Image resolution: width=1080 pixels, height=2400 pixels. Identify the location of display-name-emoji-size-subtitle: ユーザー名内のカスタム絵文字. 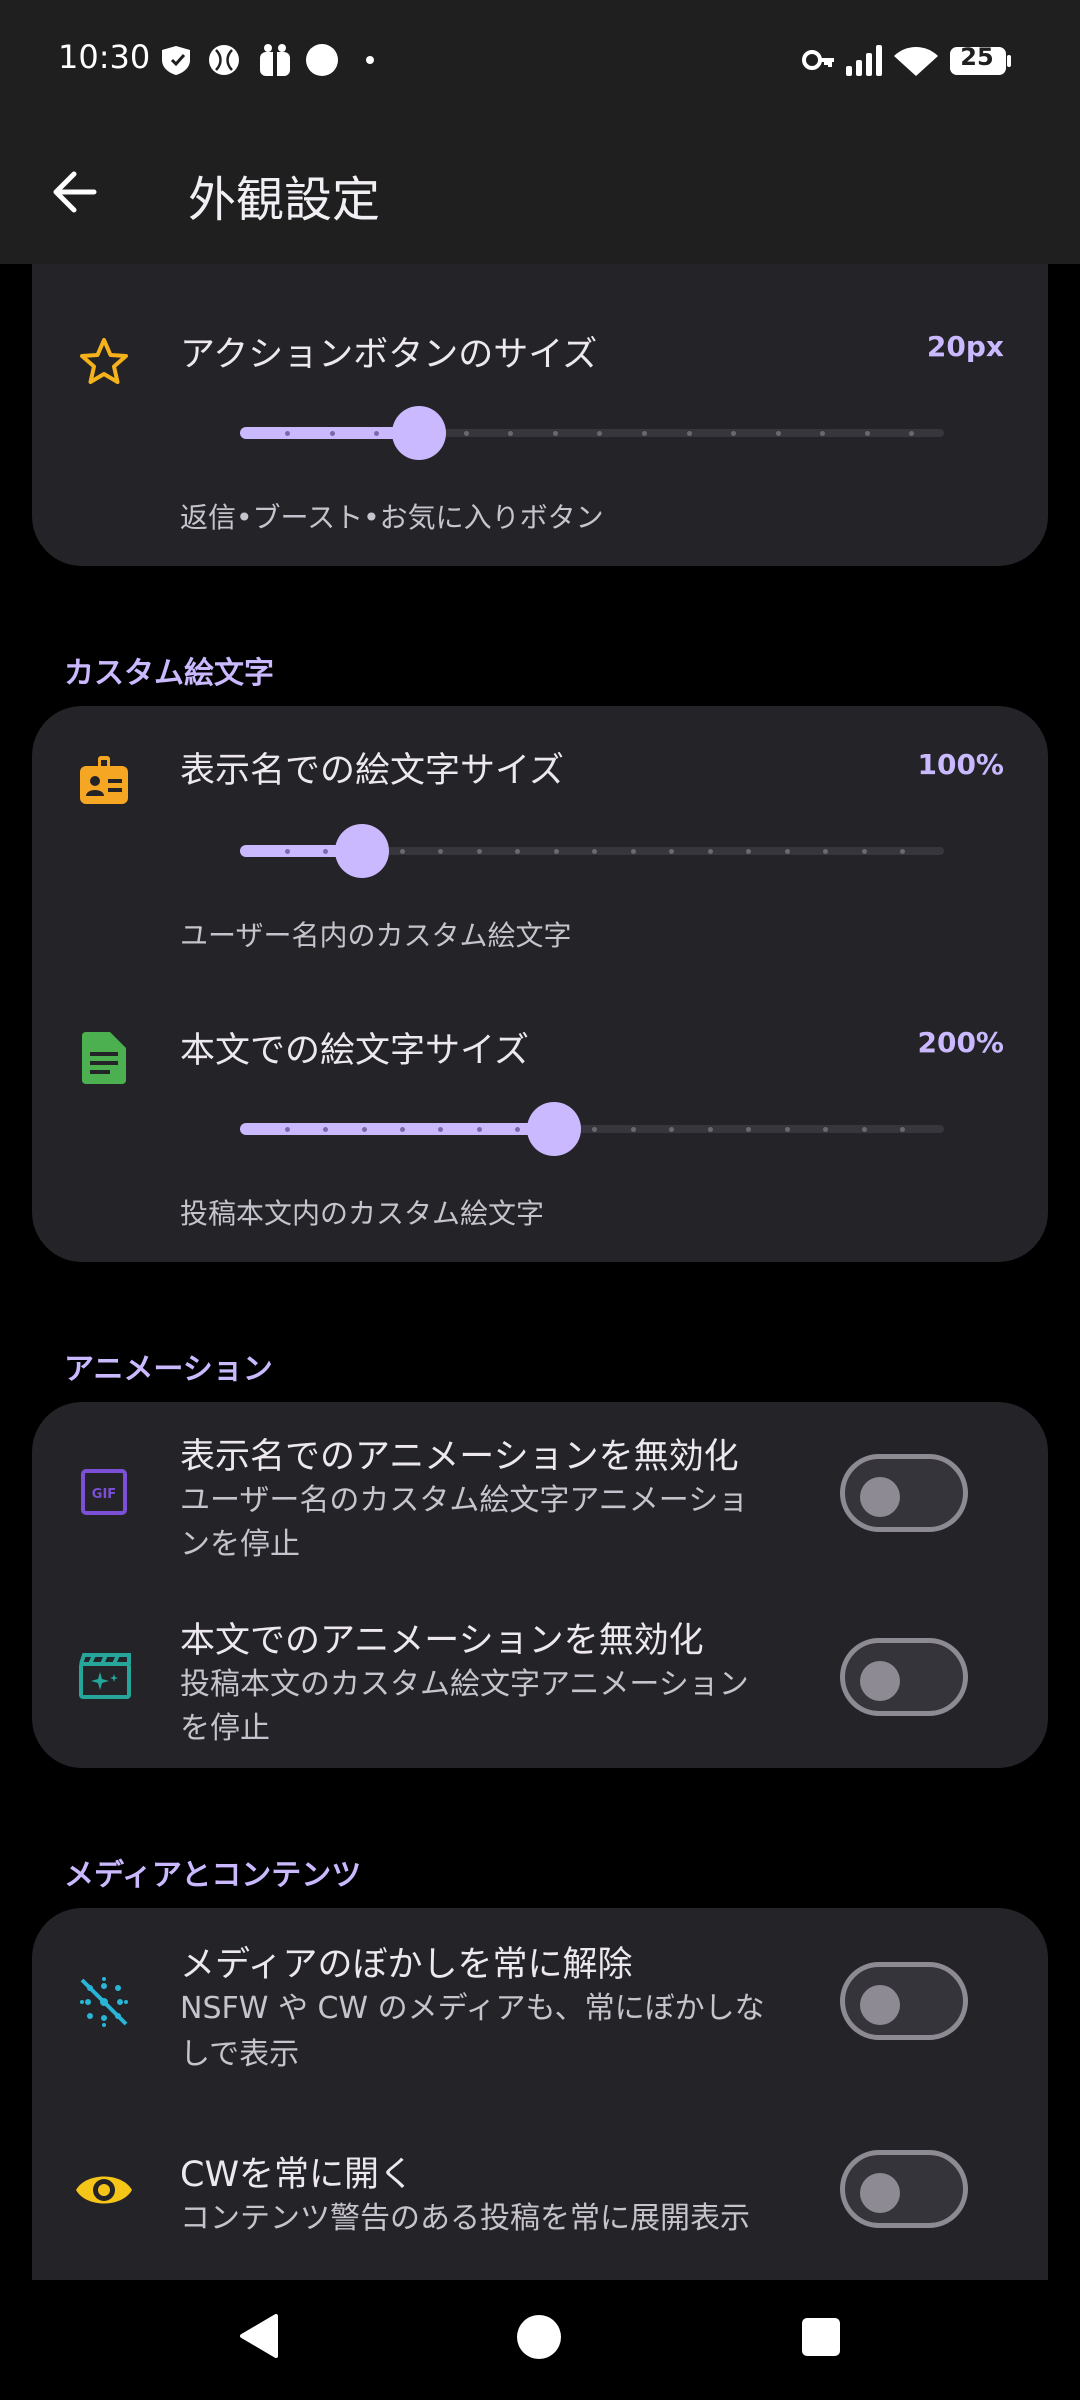
(376, 935).